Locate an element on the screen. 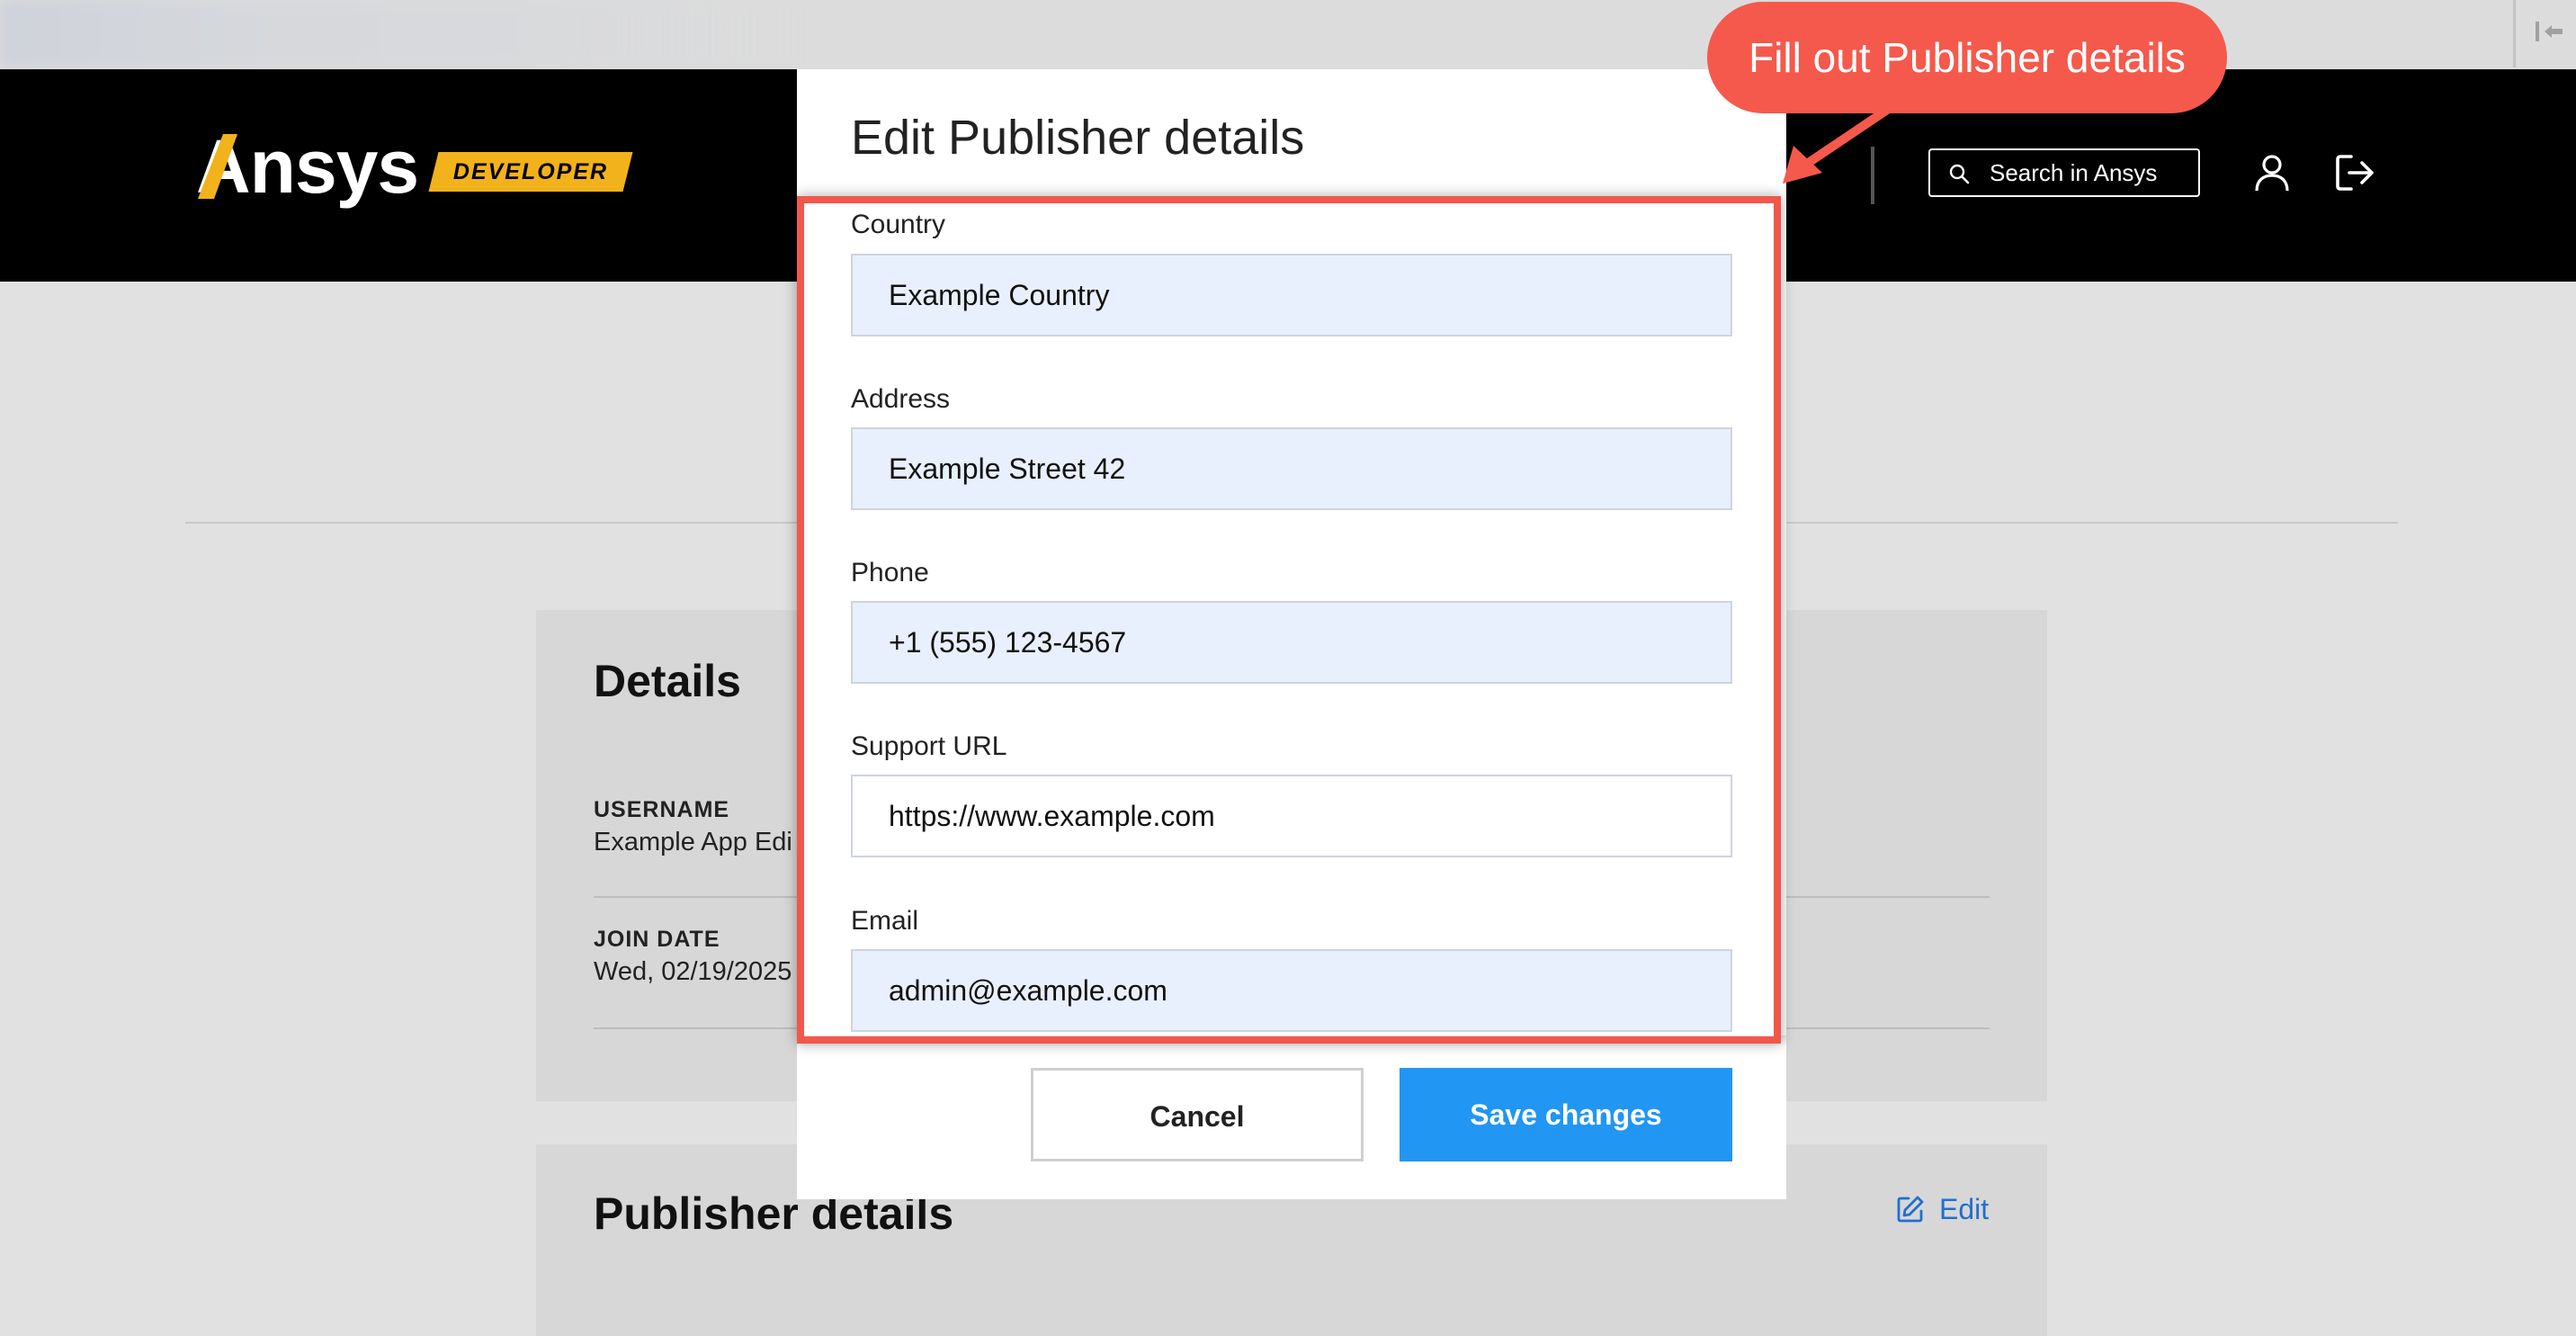 This screenshot has width=2576, height=1336. blurred-browser-tabs is located at coordinates (404, 33).